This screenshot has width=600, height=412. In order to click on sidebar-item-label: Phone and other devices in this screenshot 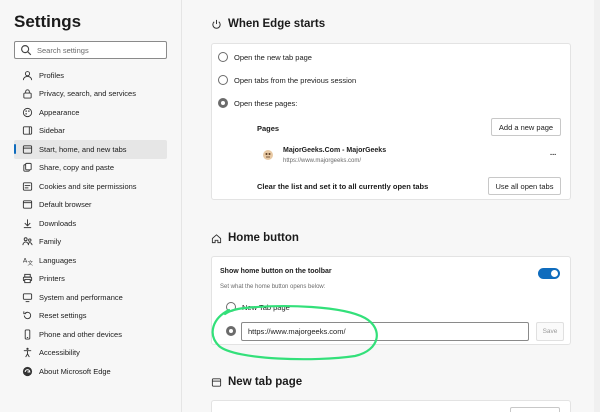, I will do `click(80, 334)`.